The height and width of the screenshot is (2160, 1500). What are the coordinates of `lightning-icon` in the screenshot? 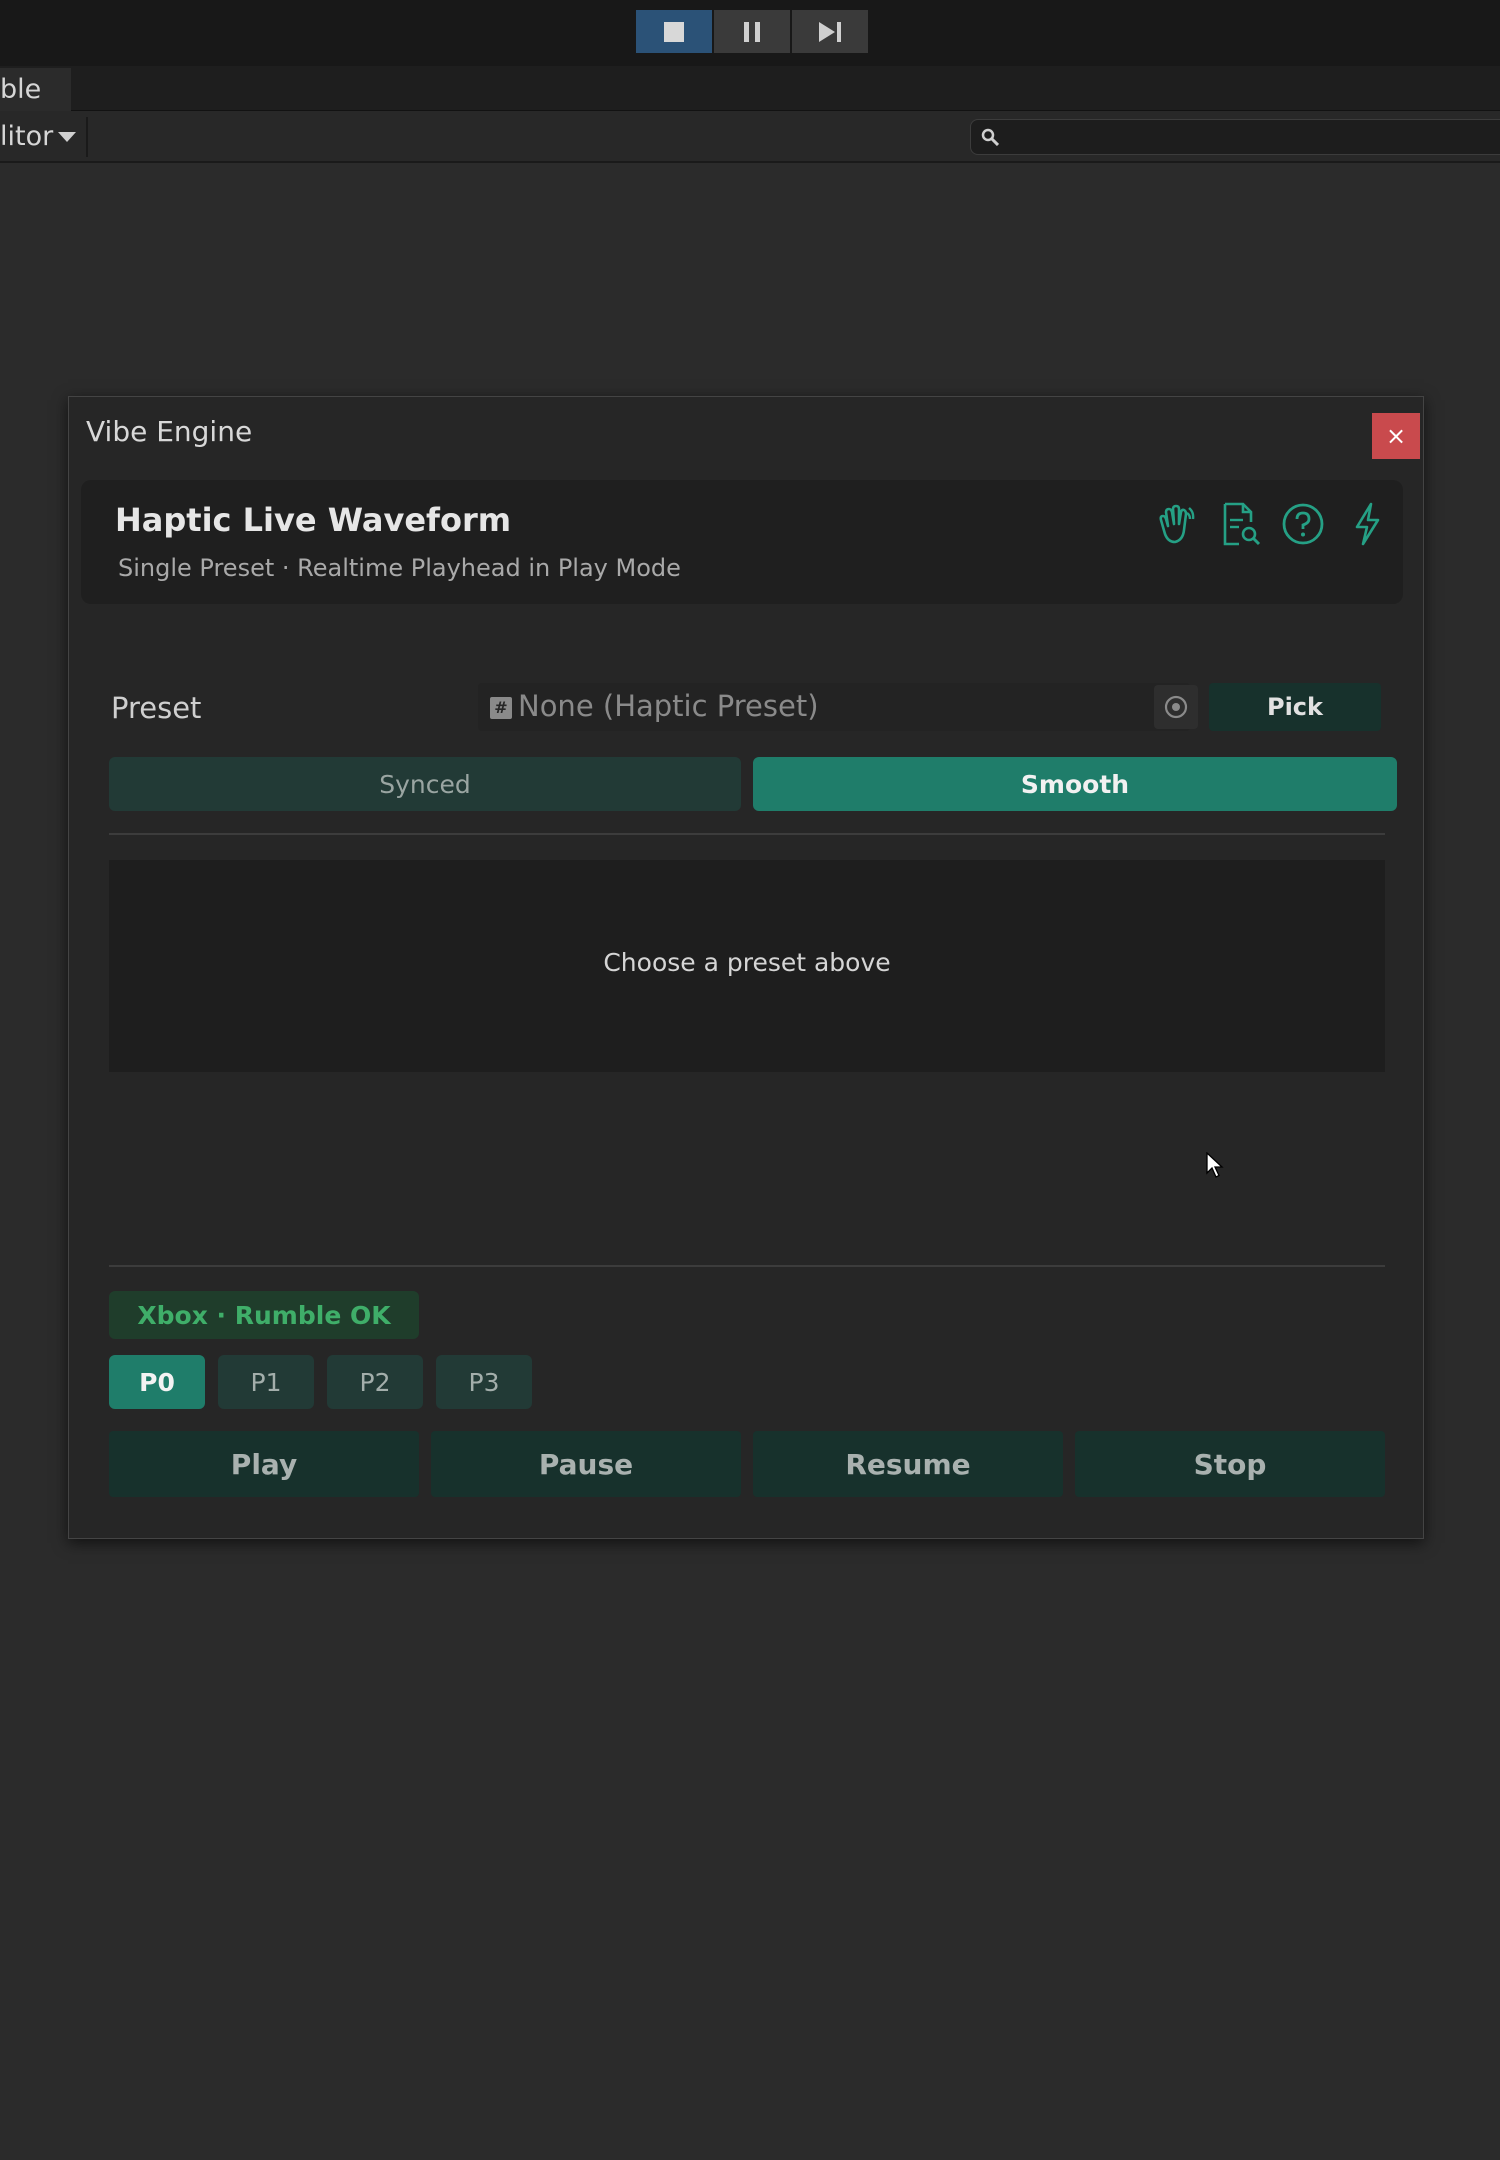 It's located at (1367, 524).